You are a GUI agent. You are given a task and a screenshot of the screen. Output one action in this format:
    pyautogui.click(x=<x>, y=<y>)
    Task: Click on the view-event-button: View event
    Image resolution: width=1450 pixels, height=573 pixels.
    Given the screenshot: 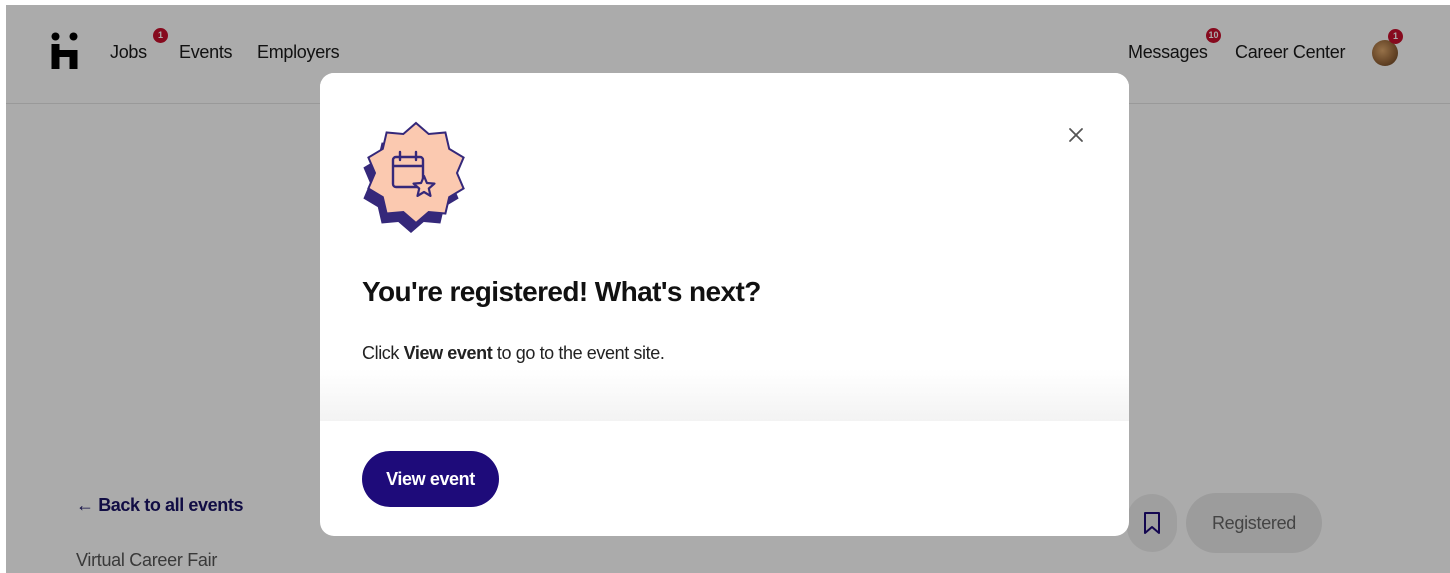 What is the action you would take?
    pyautogui.click(x=430, y=479)
    